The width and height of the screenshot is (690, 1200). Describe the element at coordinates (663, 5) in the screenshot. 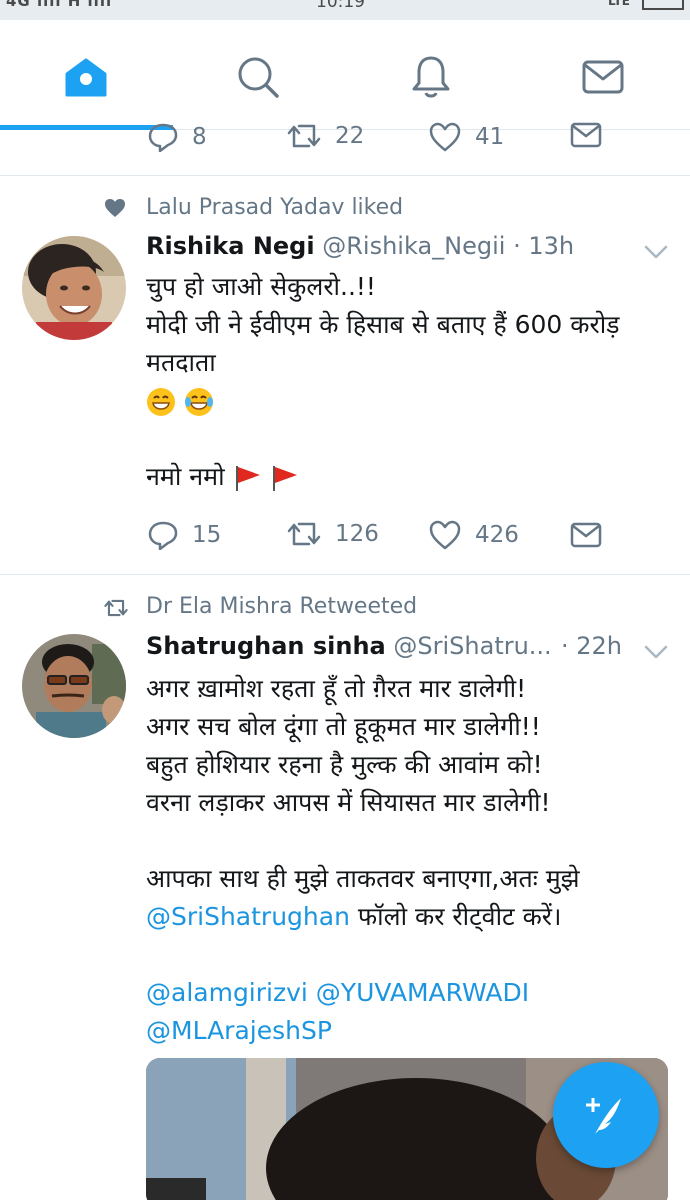

I see `battery-icon` at that location.